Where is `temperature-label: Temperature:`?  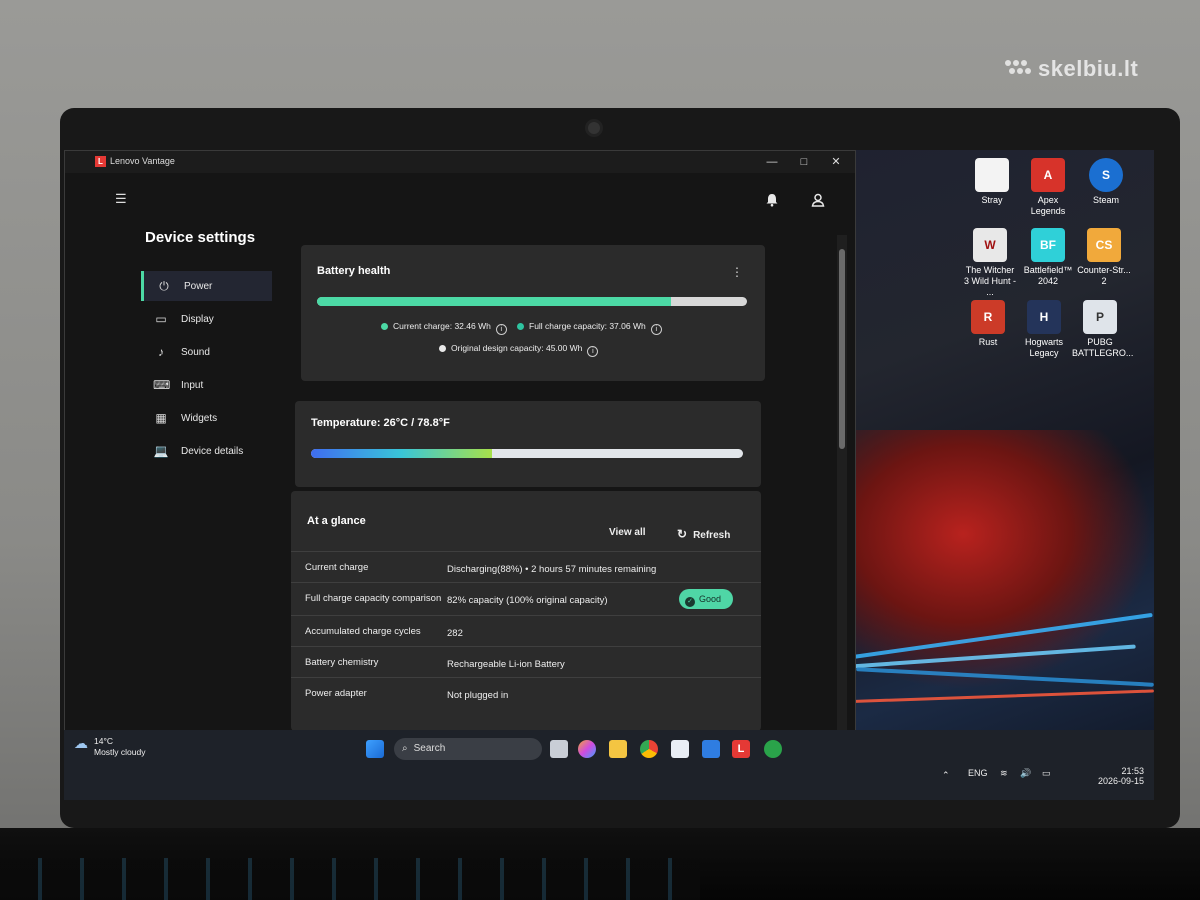 temperature-label: Temperature: is located at coordinates (346, 423).